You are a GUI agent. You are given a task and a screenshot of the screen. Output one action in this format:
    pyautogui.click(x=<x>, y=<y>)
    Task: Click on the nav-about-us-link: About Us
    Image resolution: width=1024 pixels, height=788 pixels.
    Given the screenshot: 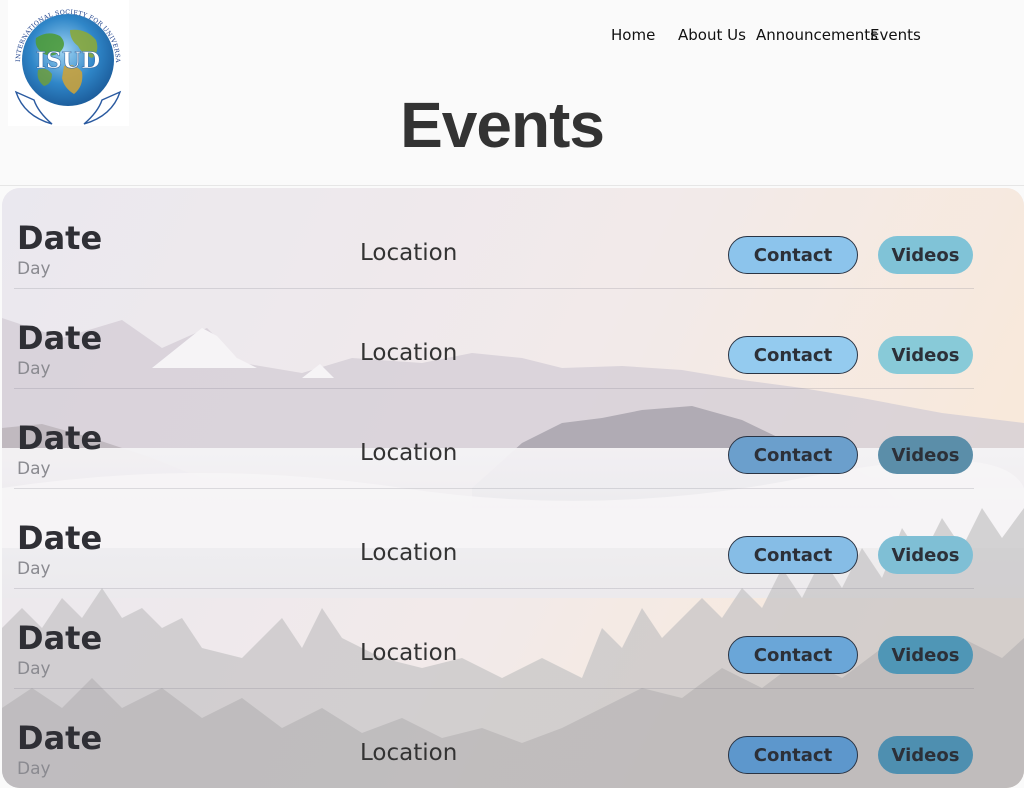 What is the action you would take?
    pyautogui.click(x=712, y=35)
    